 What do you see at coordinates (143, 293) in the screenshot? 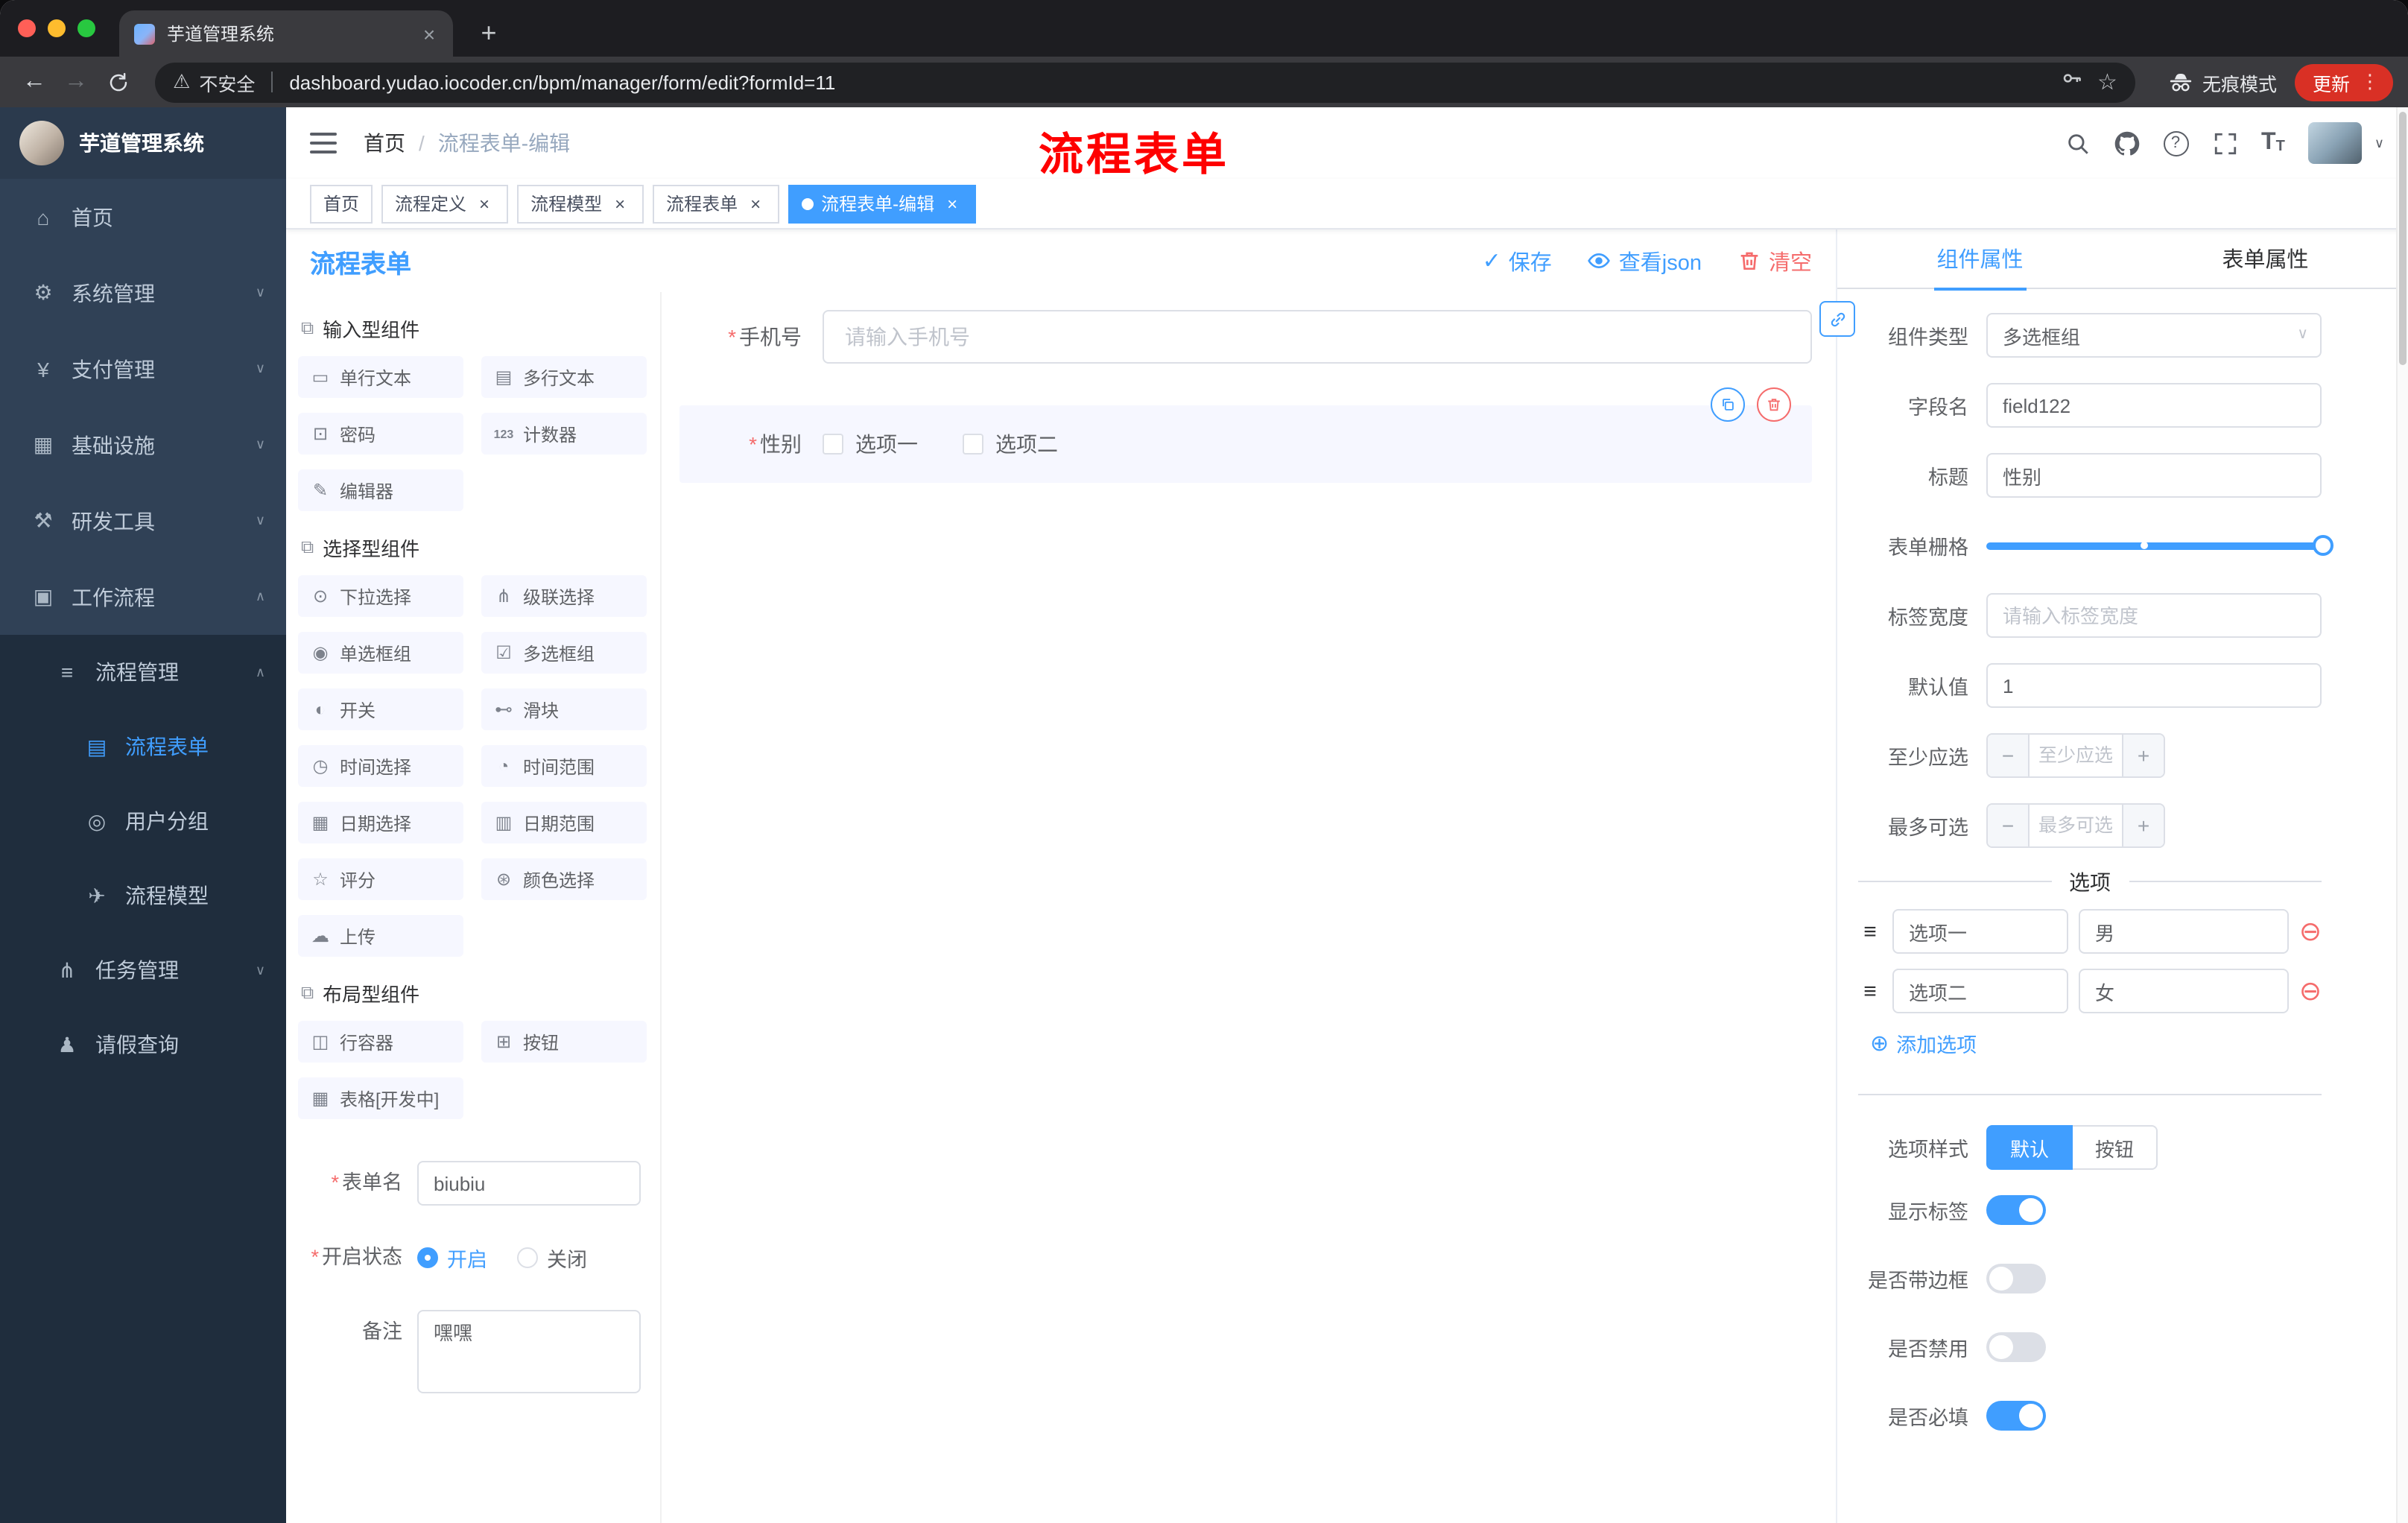
I see `sidebar-item-system-management: ⚙ 系统管理 ∨` at bounding box center [143, 293].